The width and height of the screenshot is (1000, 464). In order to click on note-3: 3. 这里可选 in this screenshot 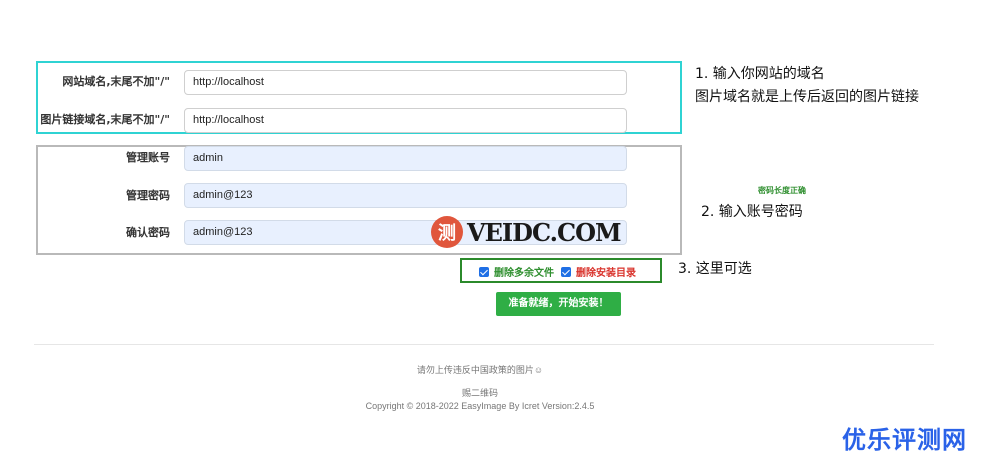, I will do `click(715, 269)`.